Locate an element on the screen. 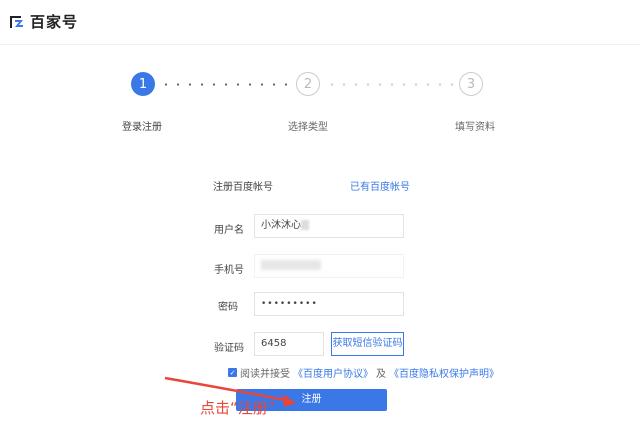 This screenshot has width=640, height=441. annotation-text: 点击“注册” is located at coordinates (238, 408).